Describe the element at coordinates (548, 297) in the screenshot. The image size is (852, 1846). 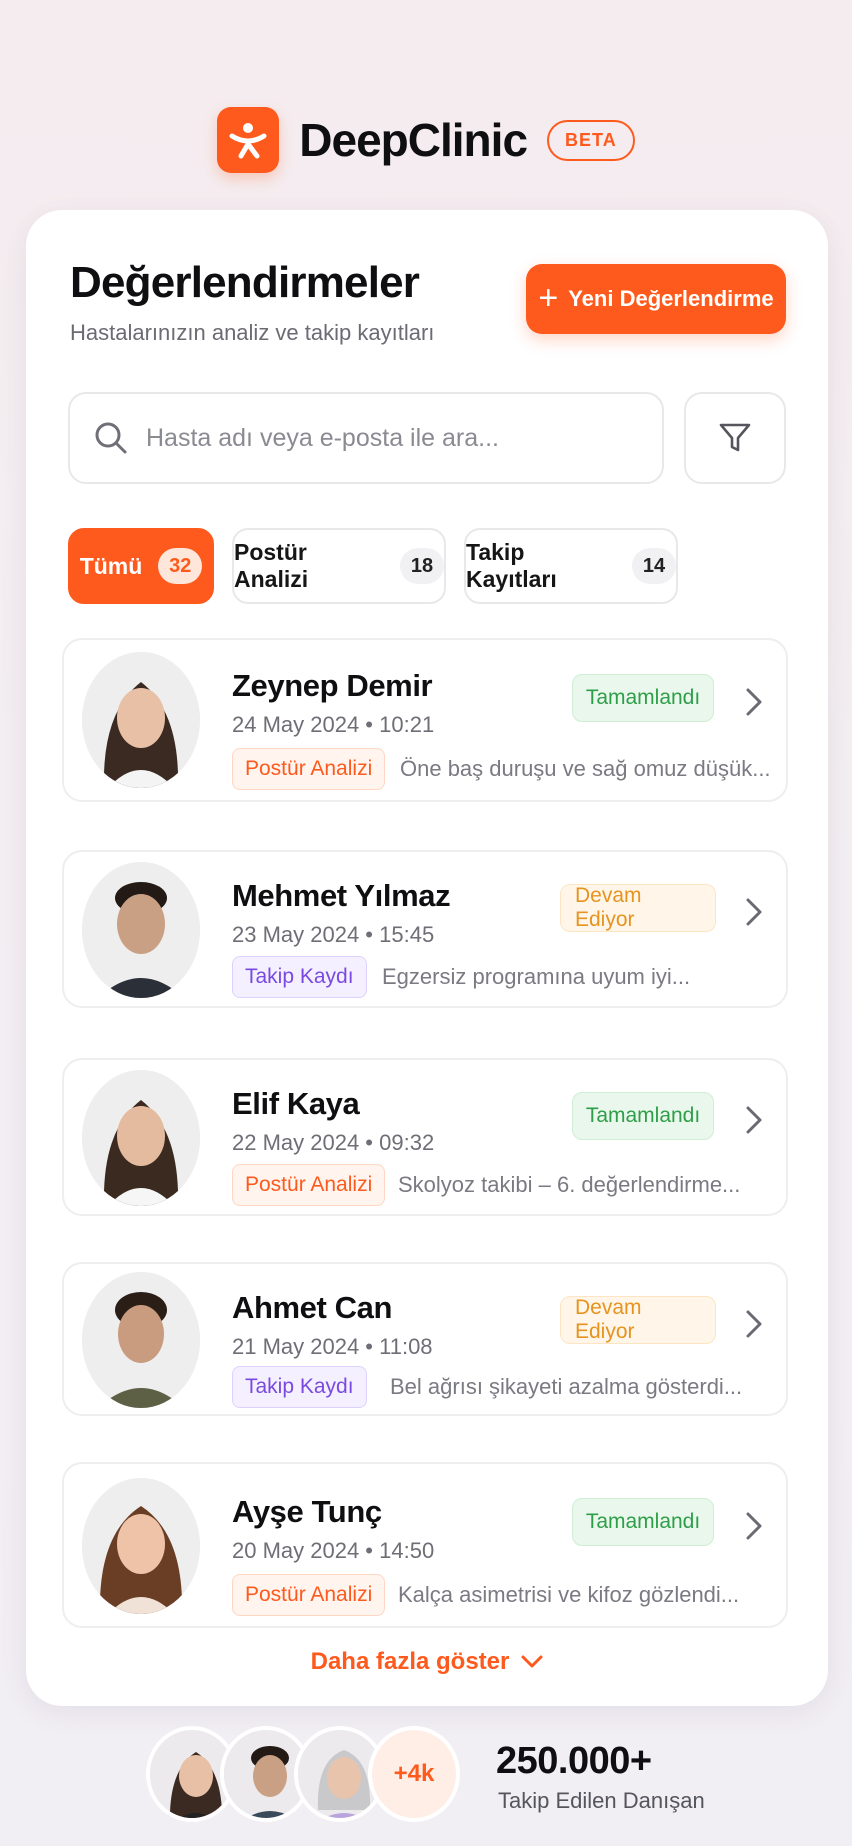
I see `plus-icon: +` at that location.